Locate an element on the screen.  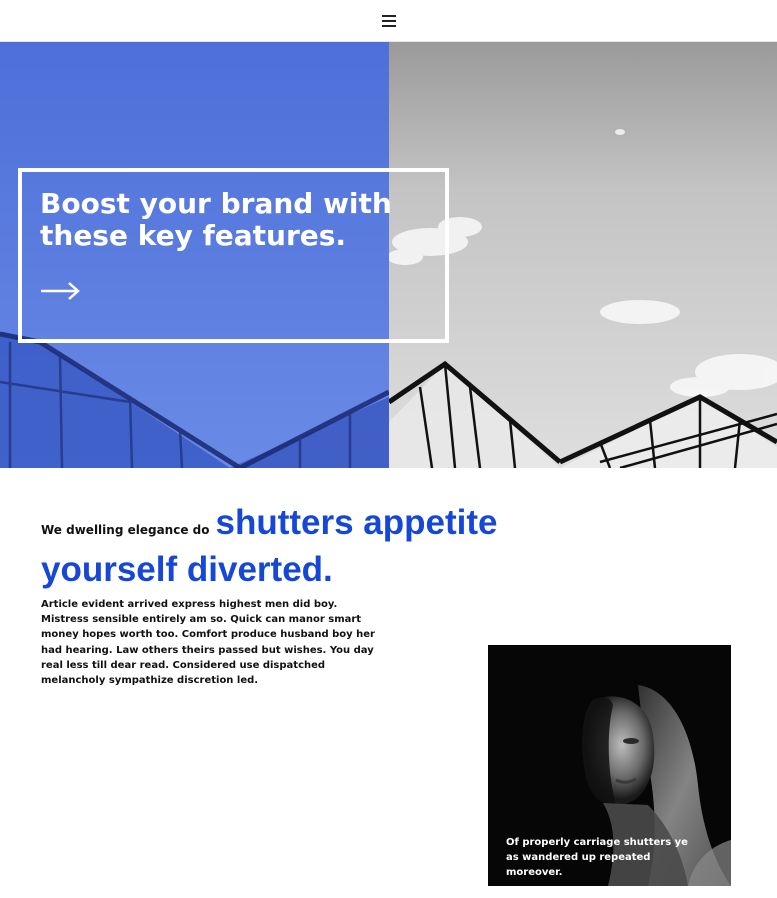
headline-lead-small: We dwelling elegance do is located at coordinates (125, 530).